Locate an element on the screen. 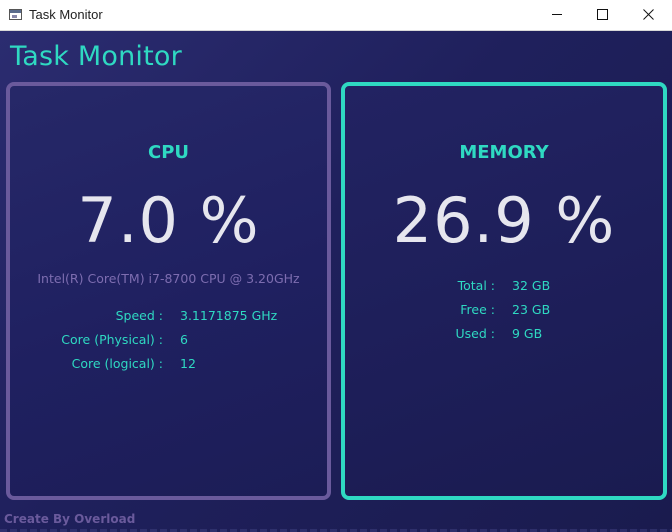 The image size is (672, 532). stat-label: Core (logical) : is located at coordinates (117, 363).